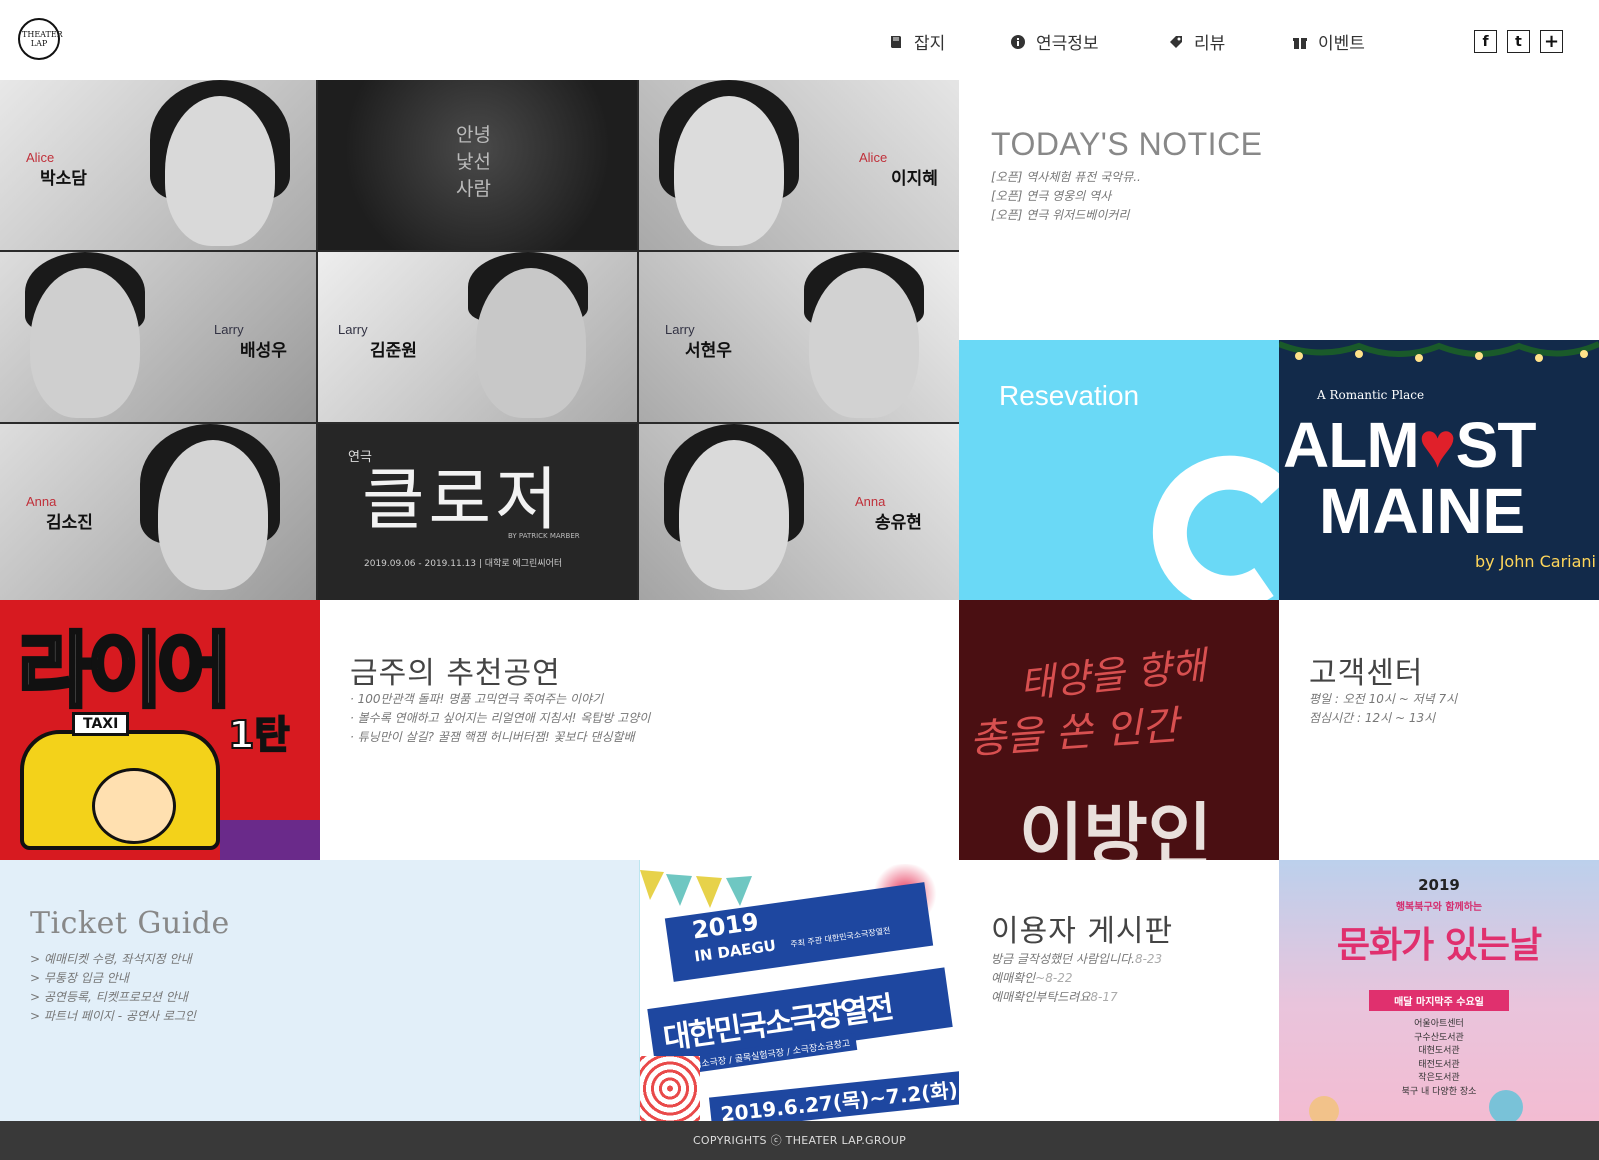 The height and width of the screenshot is (1160, 1599). I want to click on poster-tagline-cell: 안녕 낯선 사람, so click(477, 165).